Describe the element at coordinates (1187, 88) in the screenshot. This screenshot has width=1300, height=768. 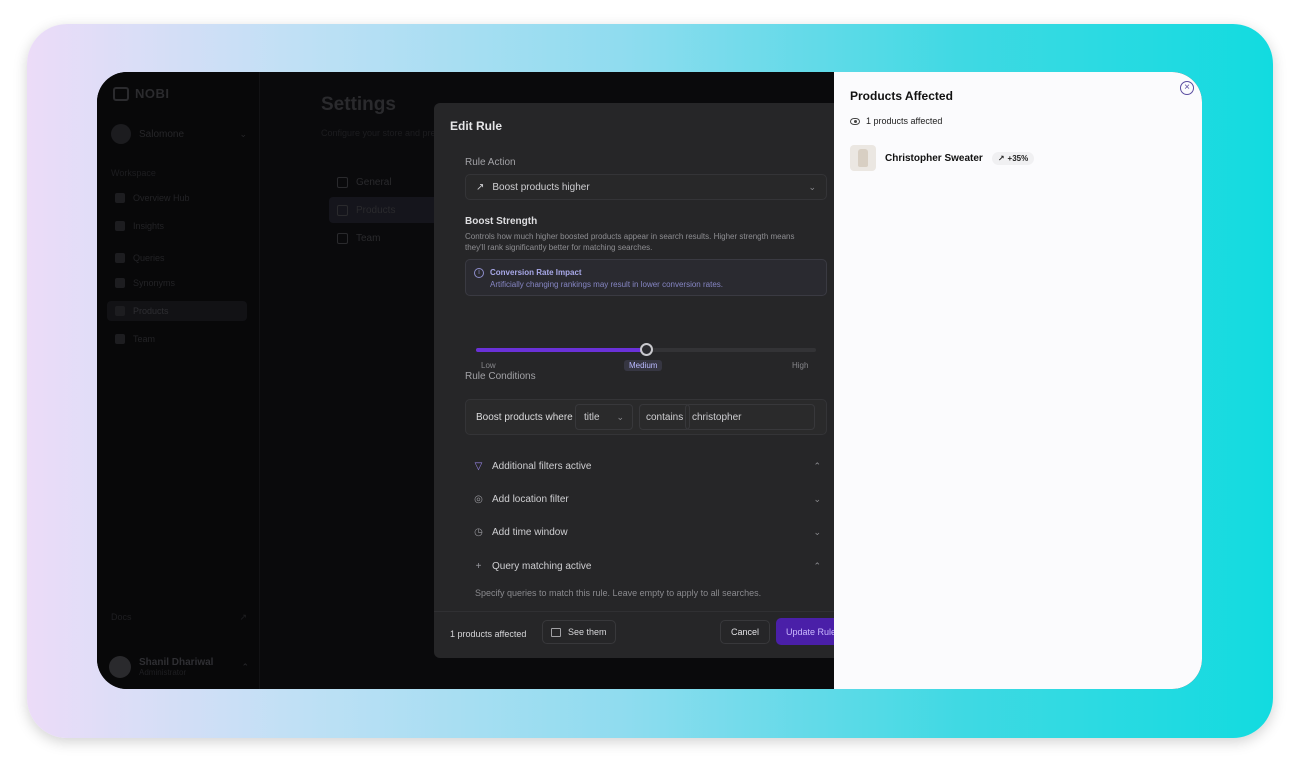
I see `close-icon: ×` at that location.